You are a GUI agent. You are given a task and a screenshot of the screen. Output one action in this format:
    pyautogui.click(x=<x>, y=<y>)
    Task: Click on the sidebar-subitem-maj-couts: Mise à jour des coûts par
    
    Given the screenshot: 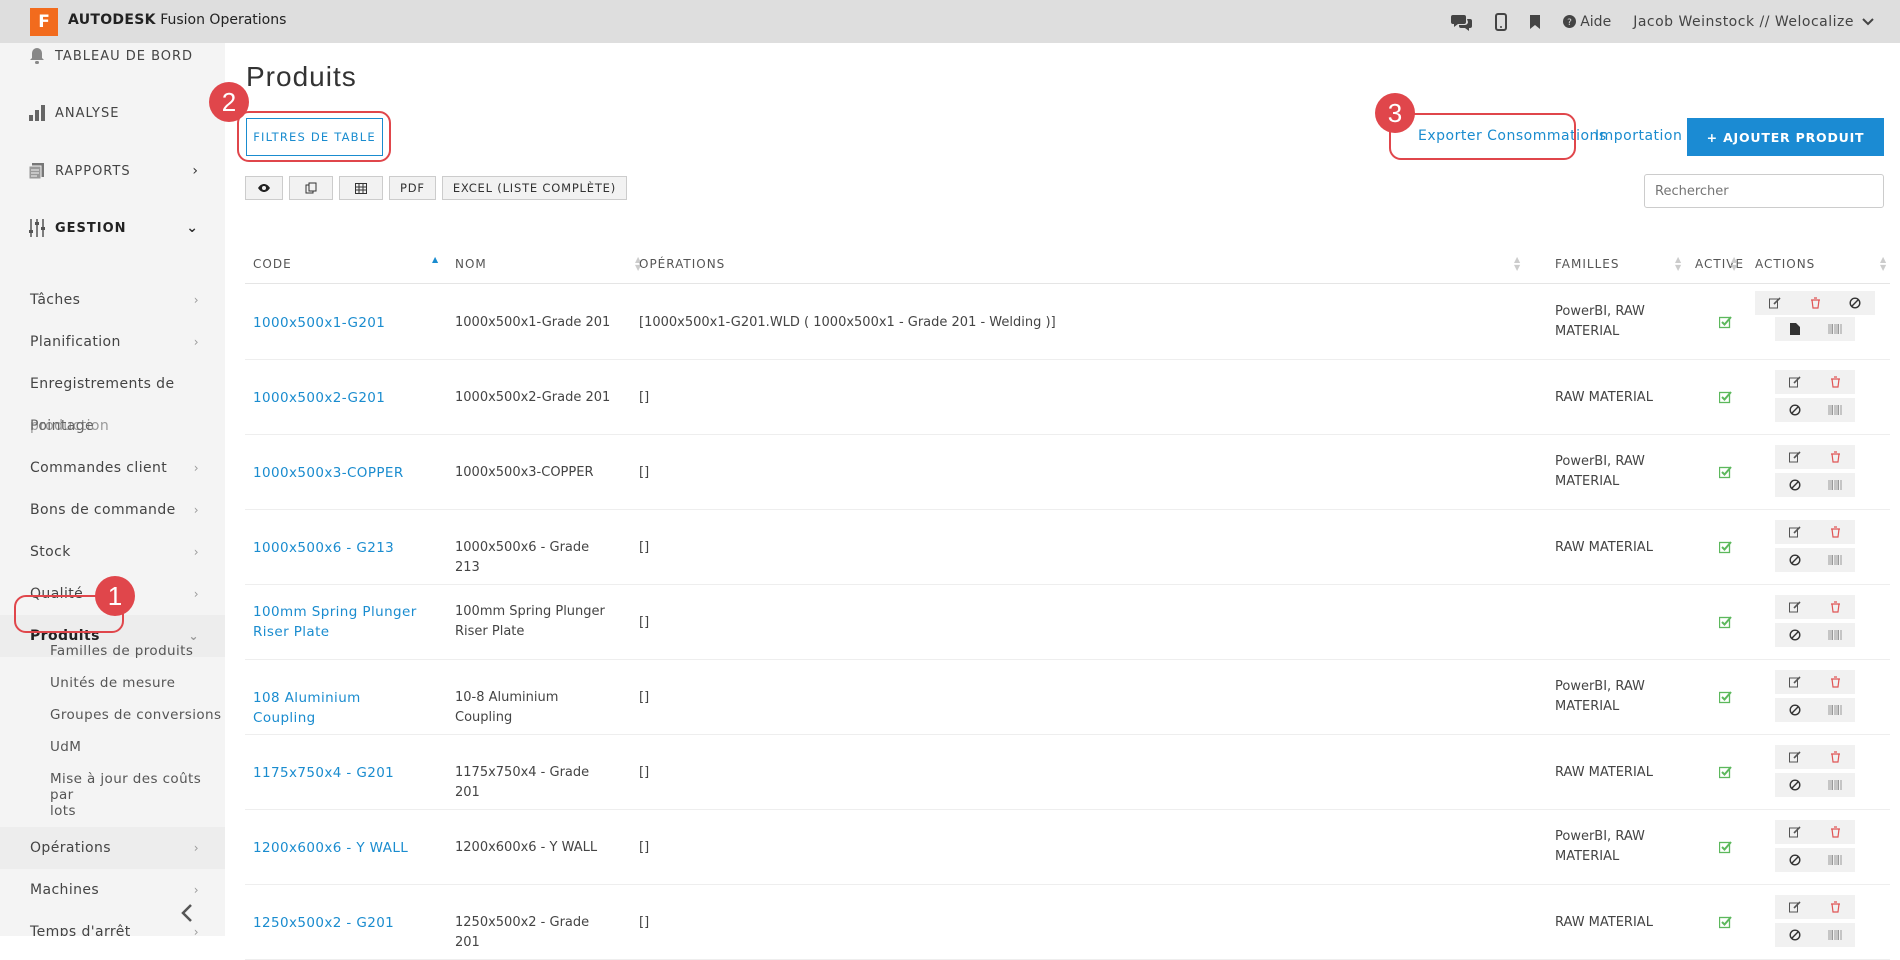 What is the action you would take?
    pyautogui.click(x=137, y=787)
    